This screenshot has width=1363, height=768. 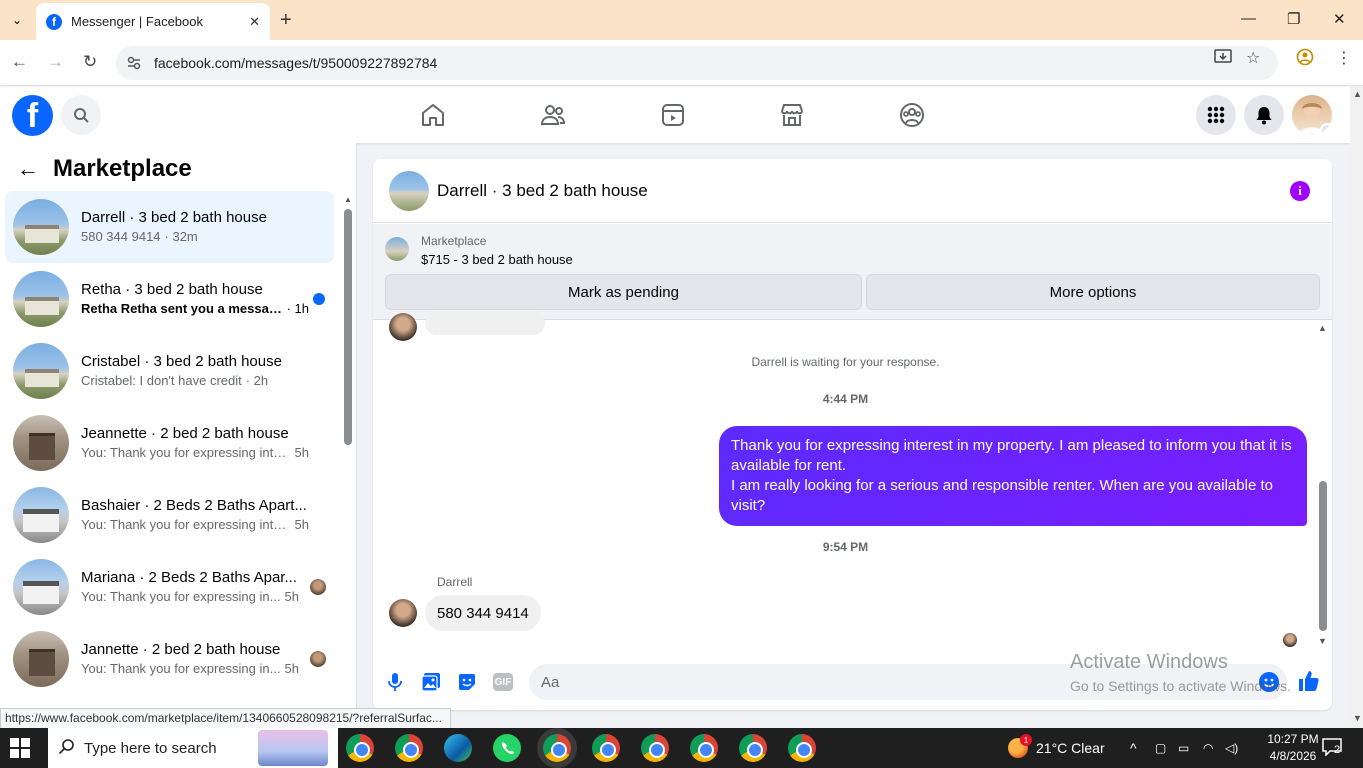 I want to click on taskbar-search: Type here to search, so click(x=193, y=748).